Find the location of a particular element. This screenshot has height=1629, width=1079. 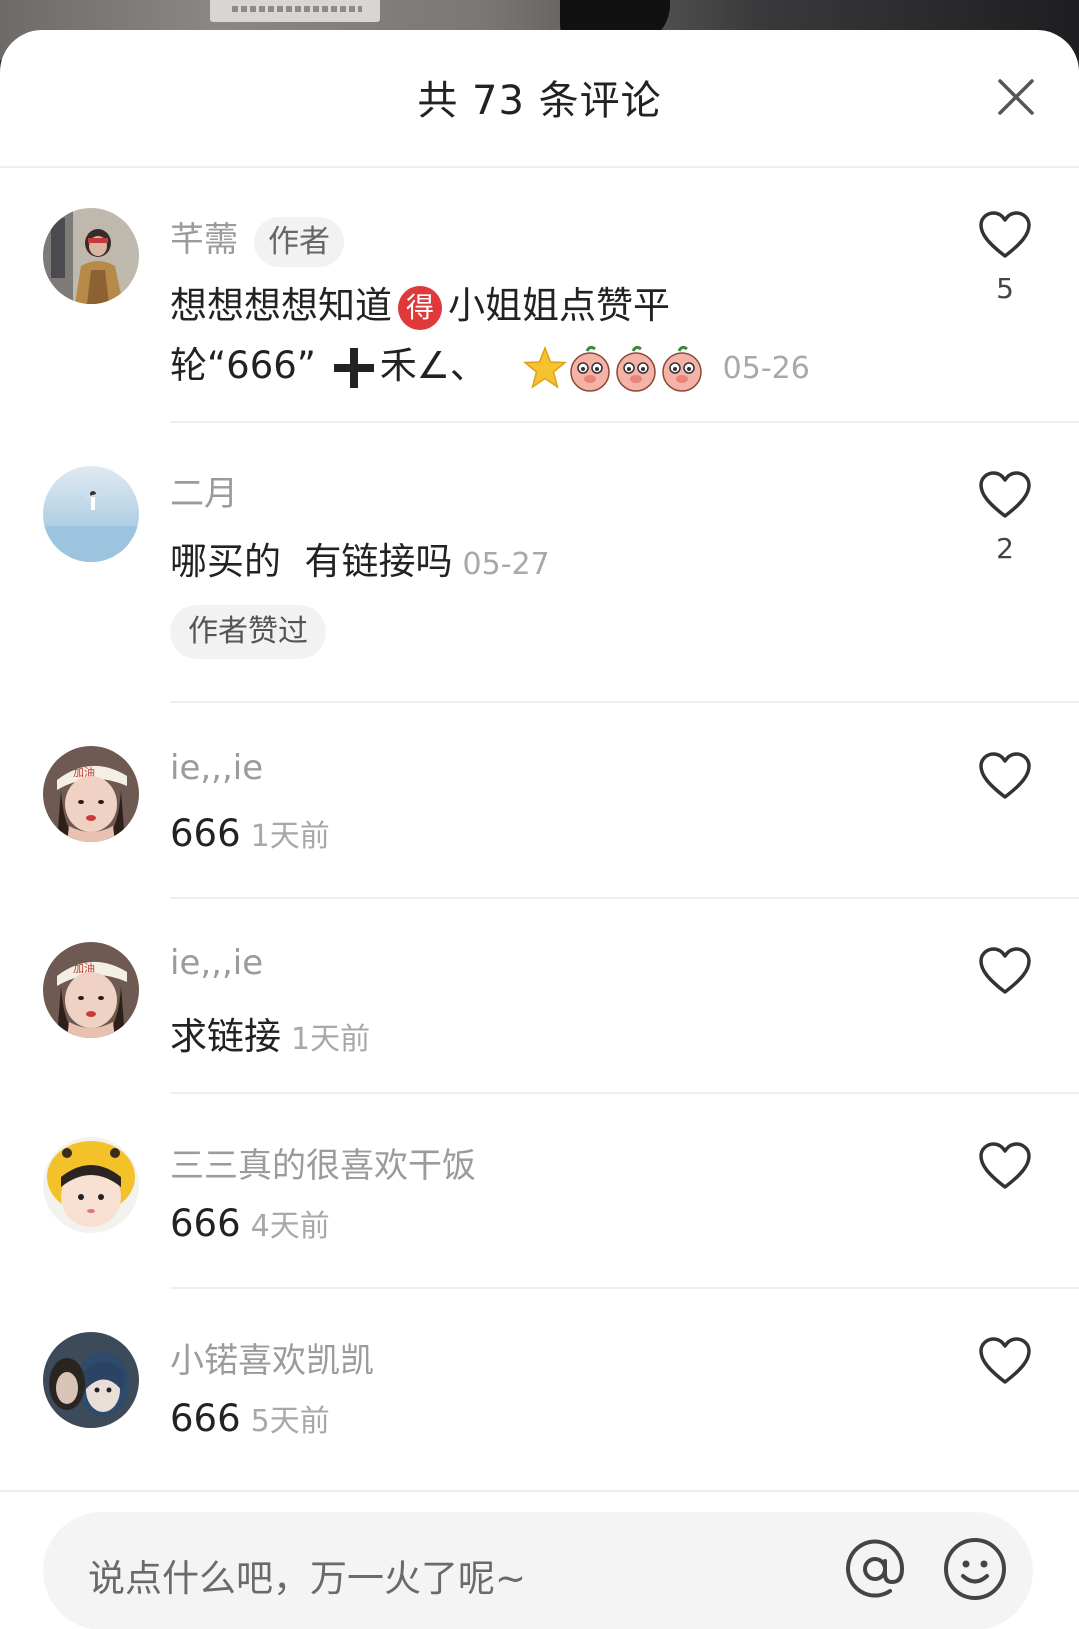

at-icon is located at coordinates (875, 1569).